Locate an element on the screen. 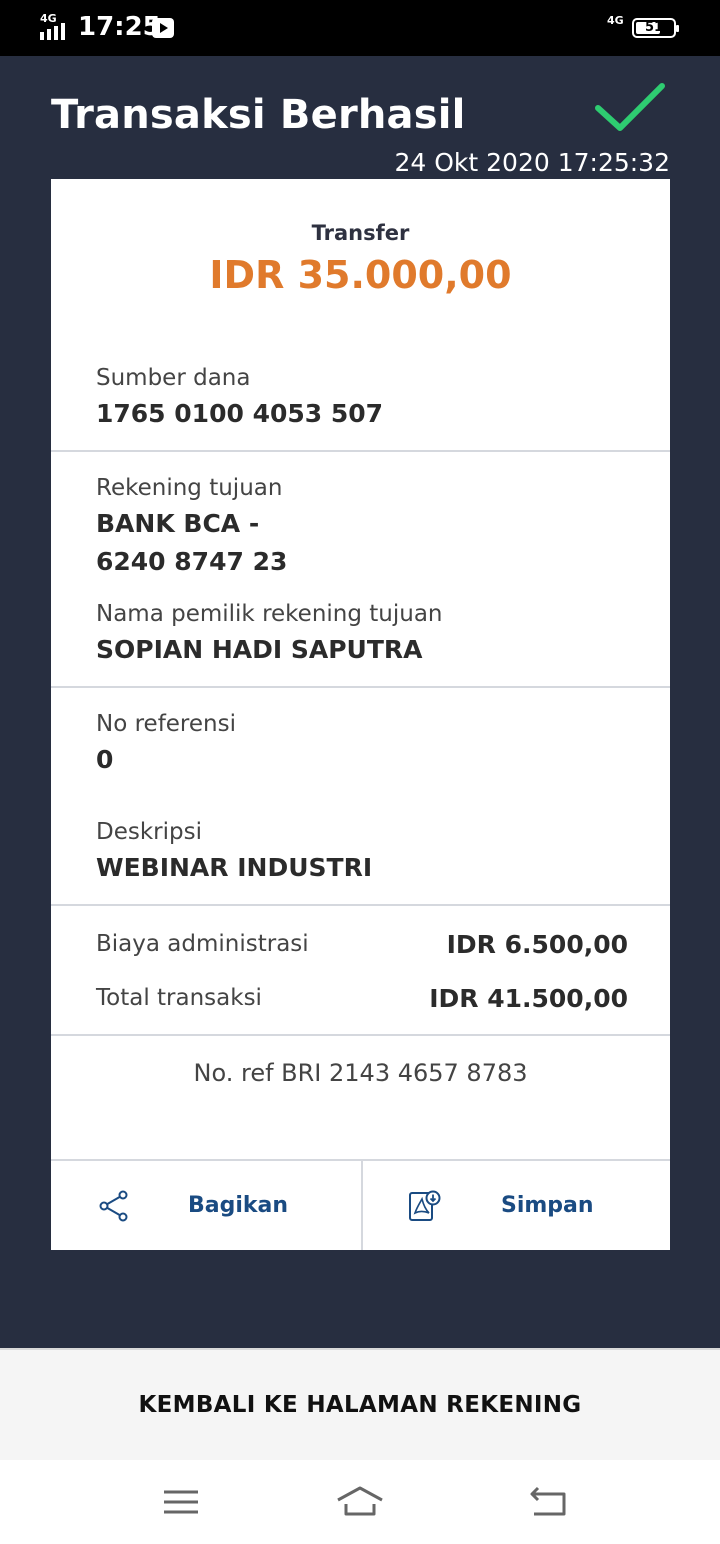  signal-icon: 4G is located at coordinates (55, 26).